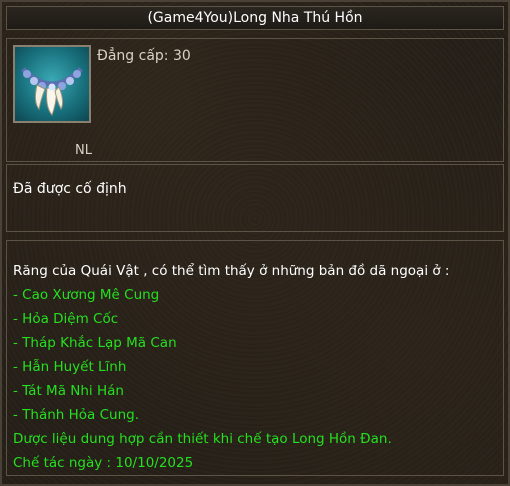 The height and width of the screenshot is (486, 510). What do you see at coordinates (255, 198) in the screenshot?
I see `binding-panel: Đã được cố định` at bounding box center [255, 198].